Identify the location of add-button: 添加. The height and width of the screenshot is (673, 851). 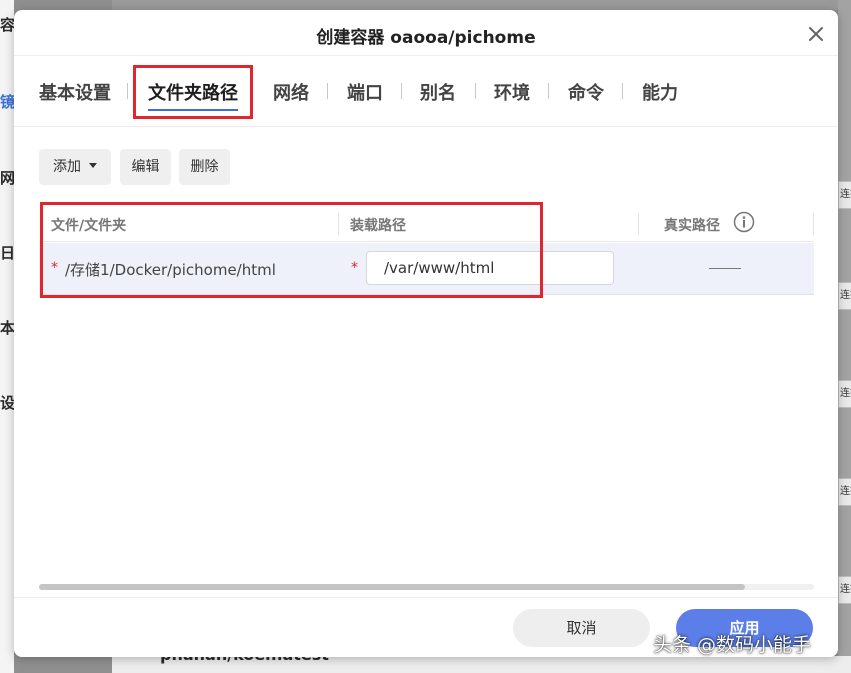
(75, 167).